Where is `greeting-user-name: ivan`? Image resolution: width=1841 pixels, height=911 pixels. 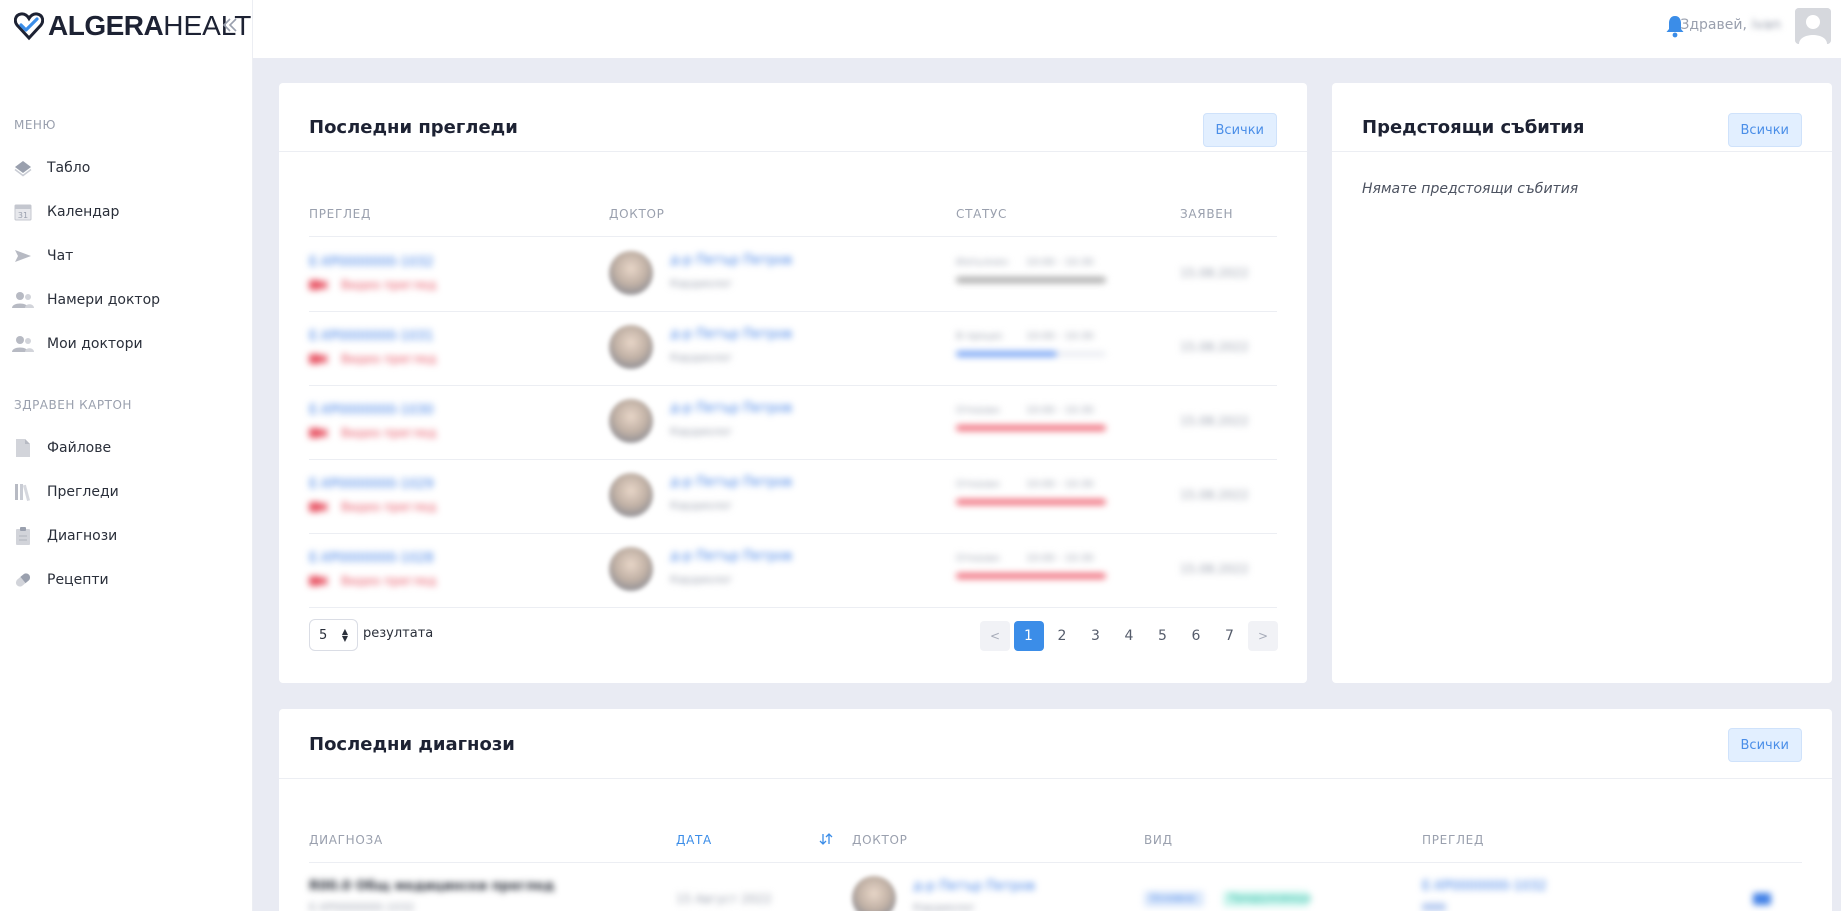 greeting-user-name: ivan is located at coordinates (1766, 25).